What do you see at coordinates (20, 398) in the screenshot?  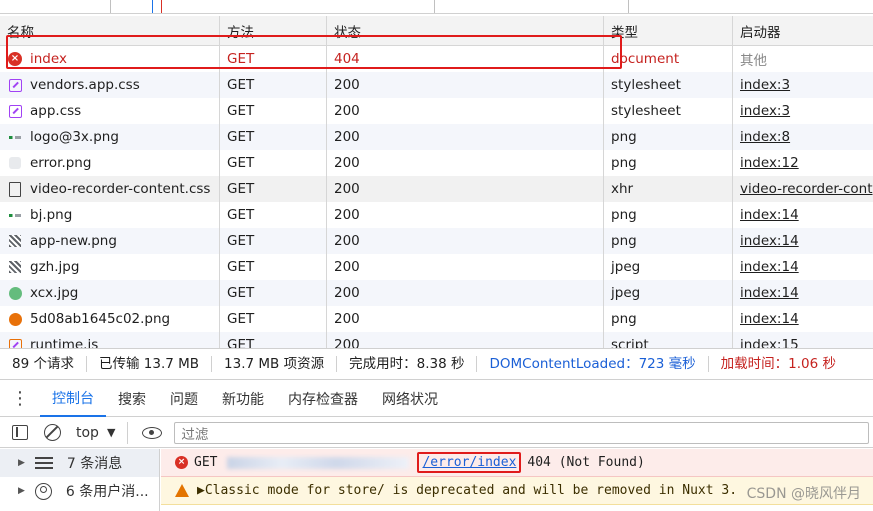 I see `more-options-icon: ⋮` at bounding box center [20, 398].